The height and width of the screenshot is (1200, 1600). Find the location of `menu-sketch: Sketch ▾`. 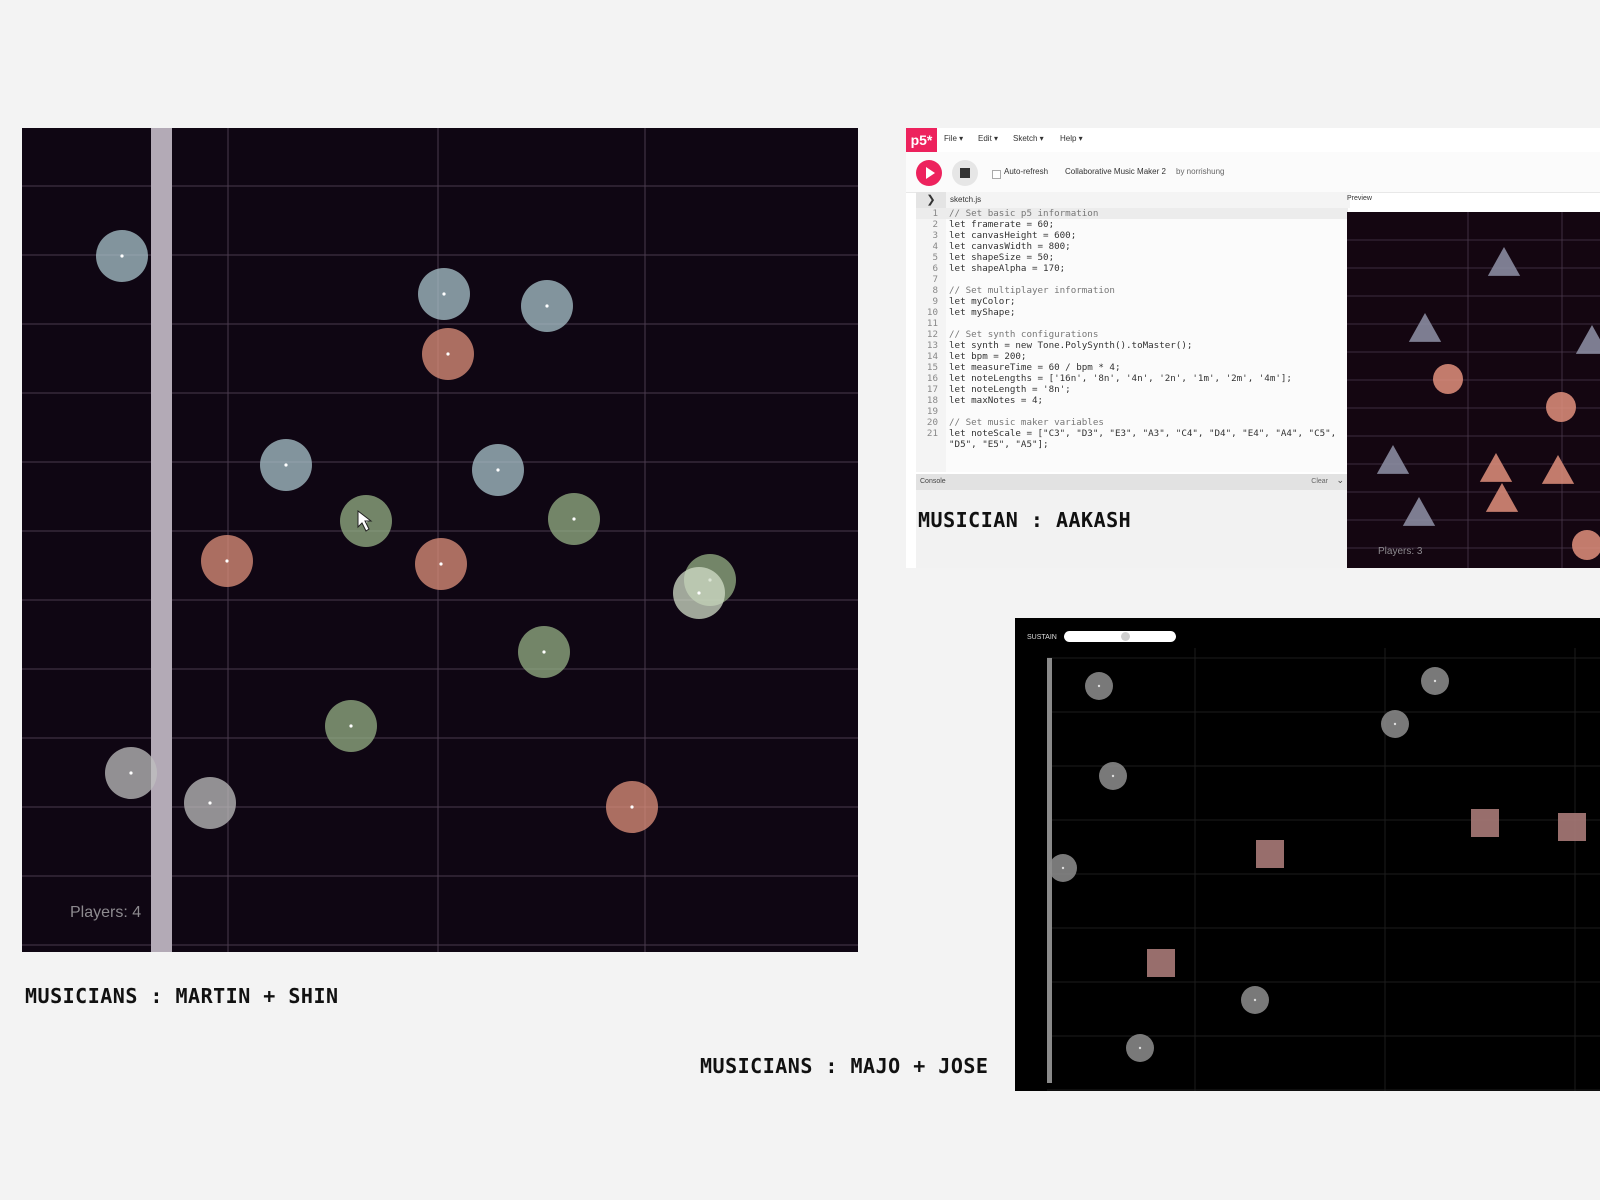

menu-sketch: Sketch ▾ is located at coordinates (1028, 138).